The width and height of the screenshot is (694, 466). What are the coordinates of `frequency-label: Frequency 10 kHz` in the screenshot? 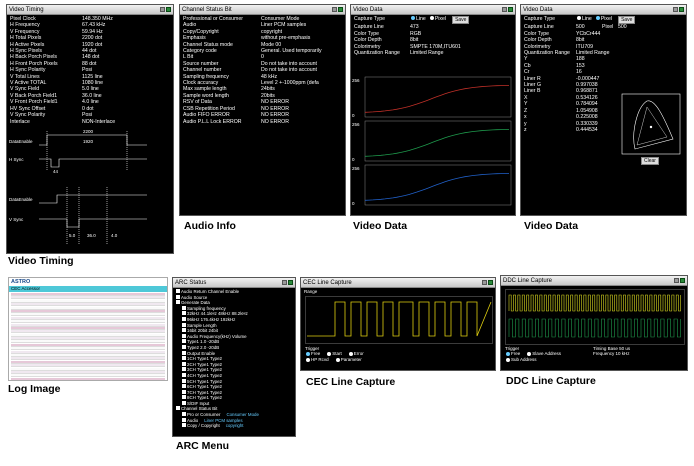 It's located at (611, 354).